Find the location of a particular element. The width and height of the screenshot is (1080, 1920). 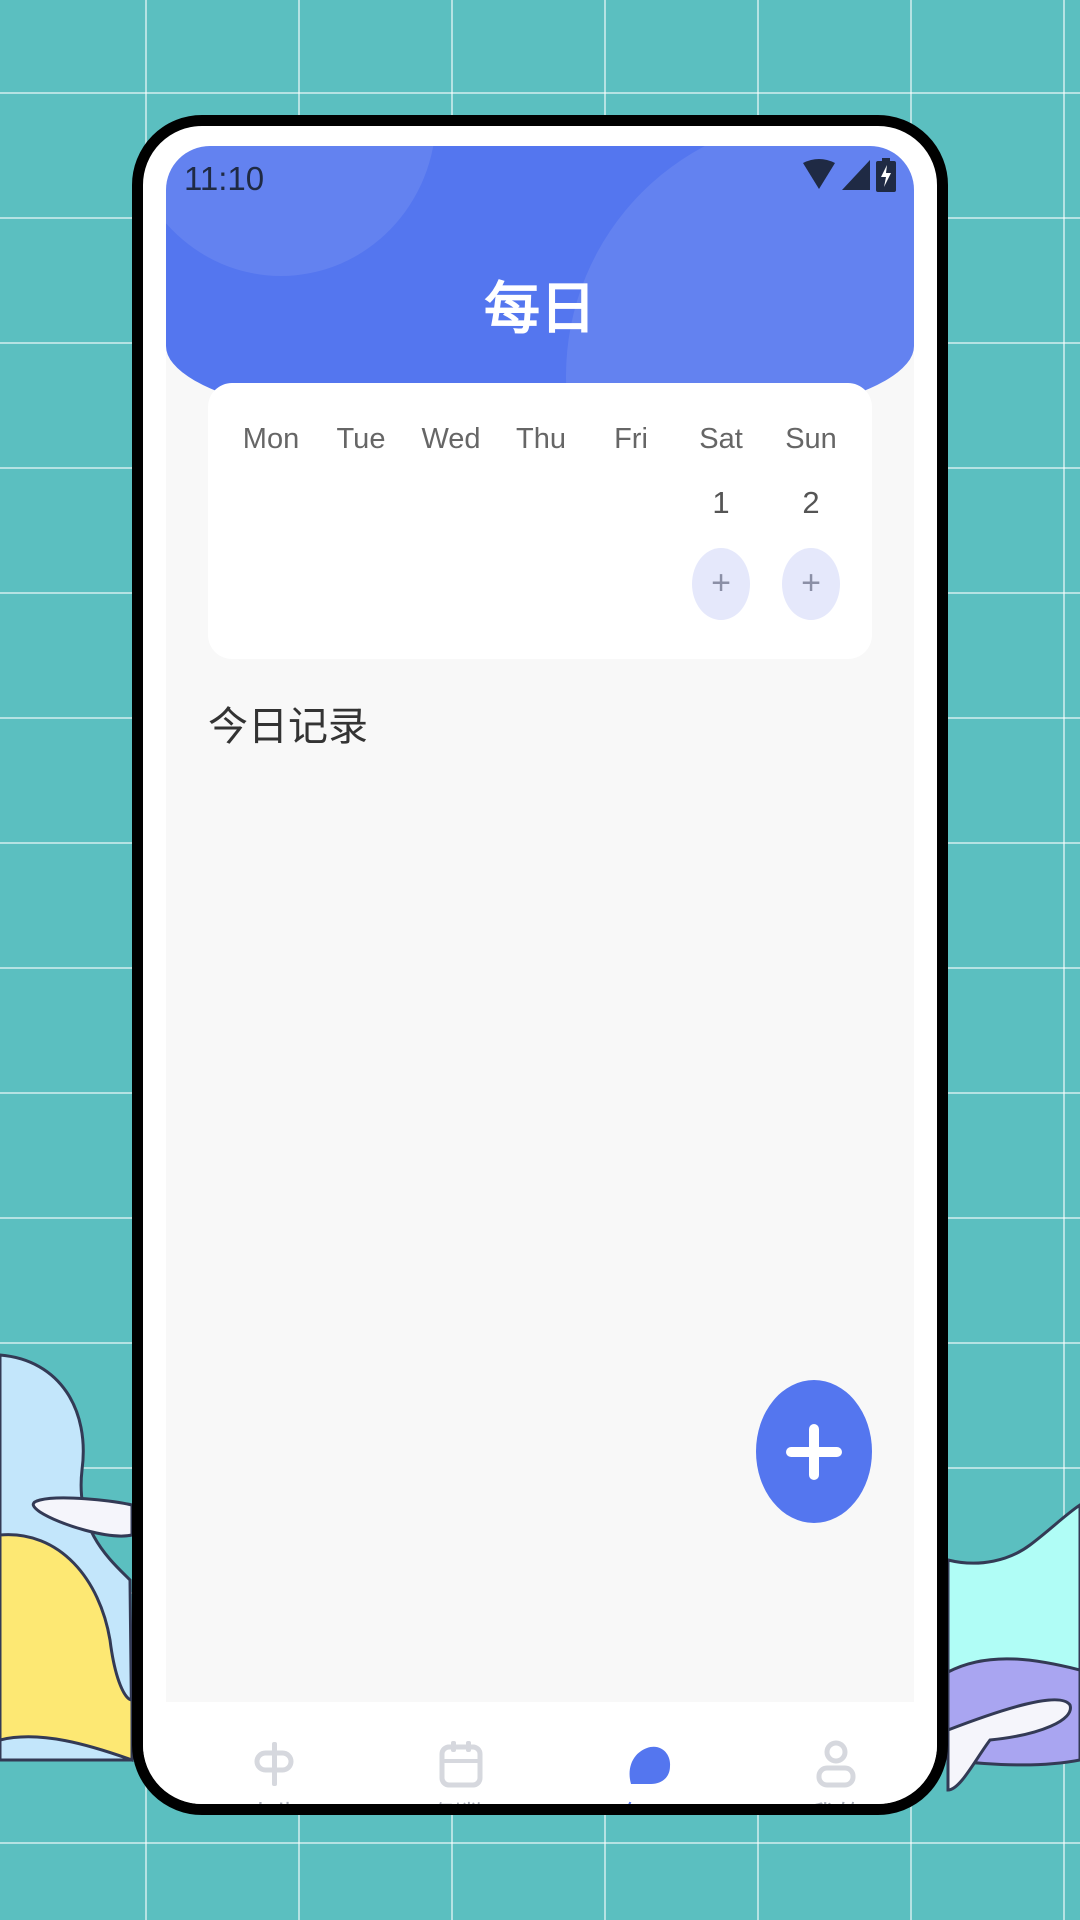

tab-life: 人生 is located at coordinates (274, 1772).